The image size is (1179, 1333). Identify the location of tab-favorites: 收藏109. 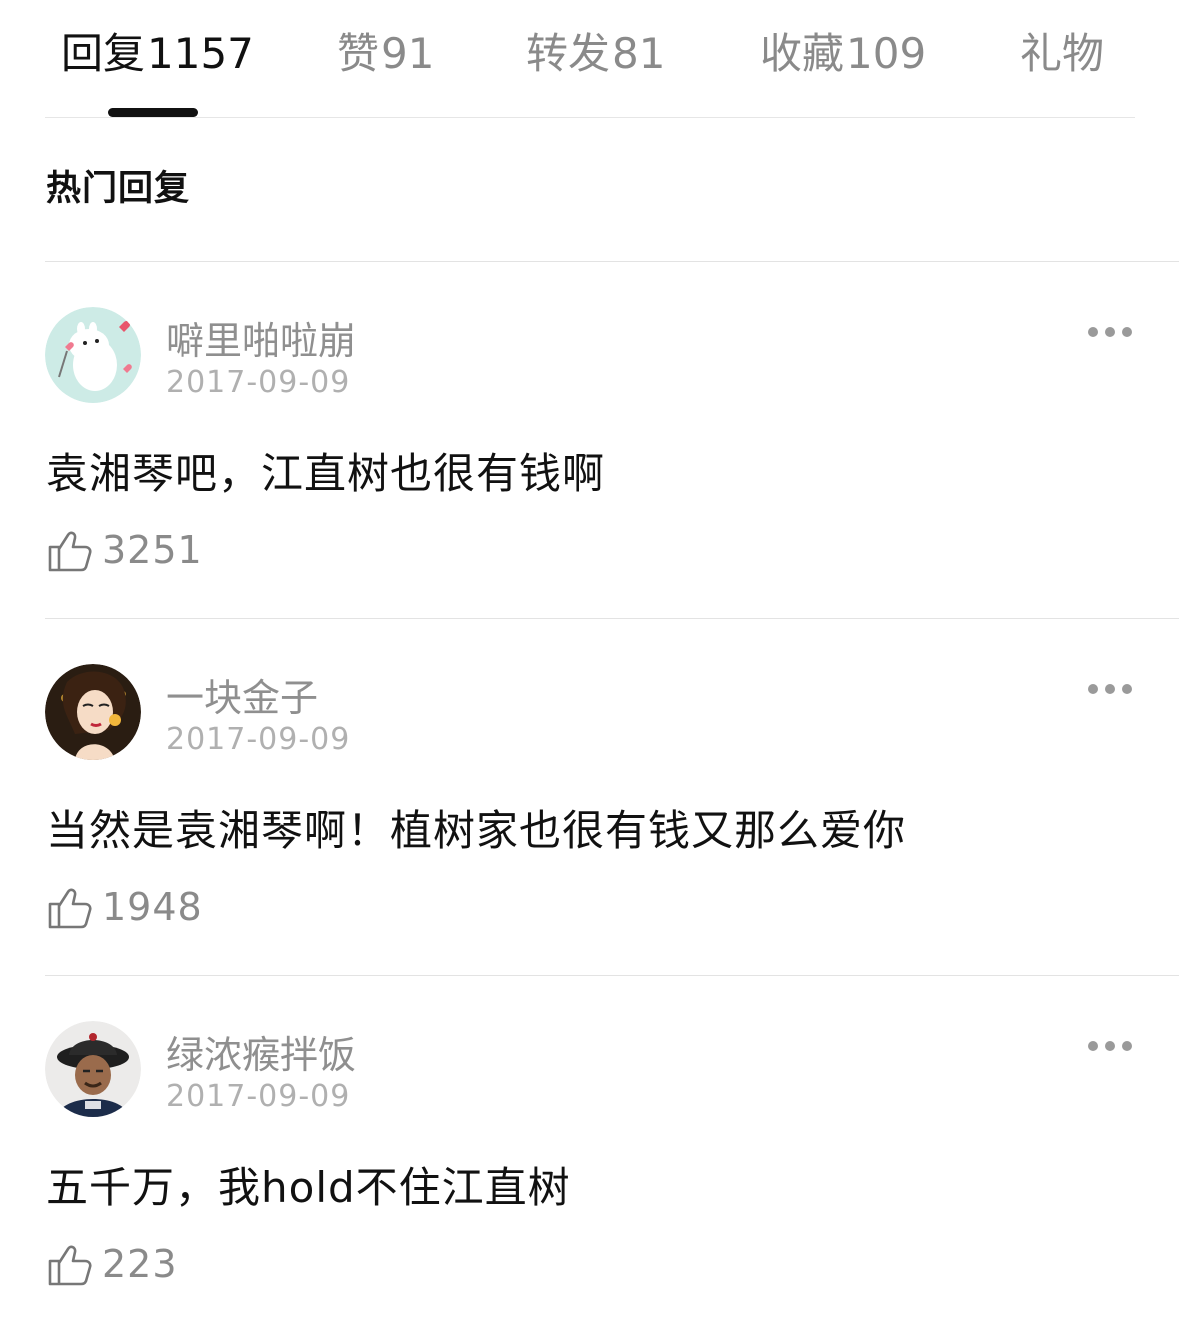
(843, 54).